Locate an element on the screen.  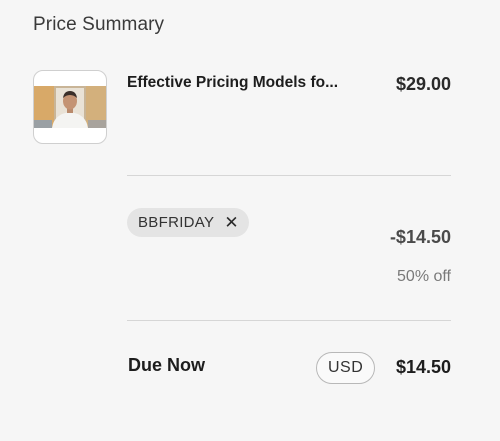
instructor-portrait-icon is located at coordinates (70, 107).